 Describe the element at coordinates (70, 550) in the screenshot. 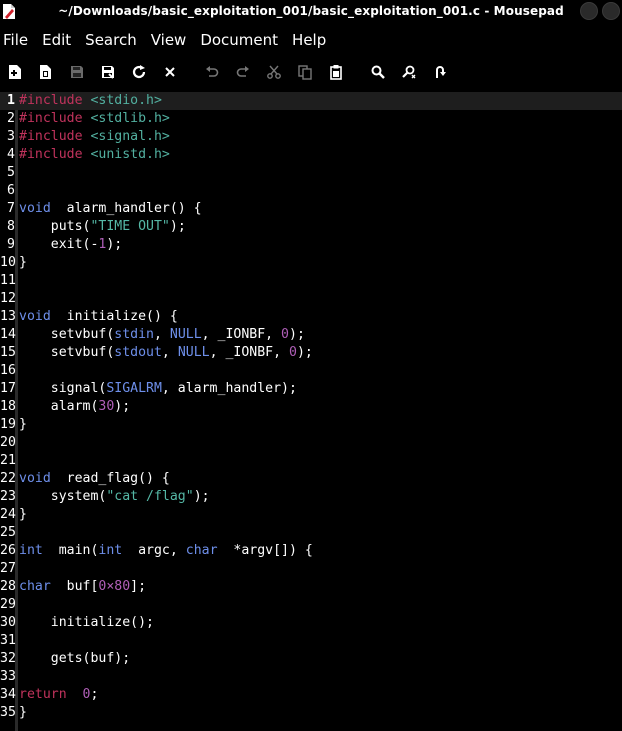

I see `code-token: main(` at that location.